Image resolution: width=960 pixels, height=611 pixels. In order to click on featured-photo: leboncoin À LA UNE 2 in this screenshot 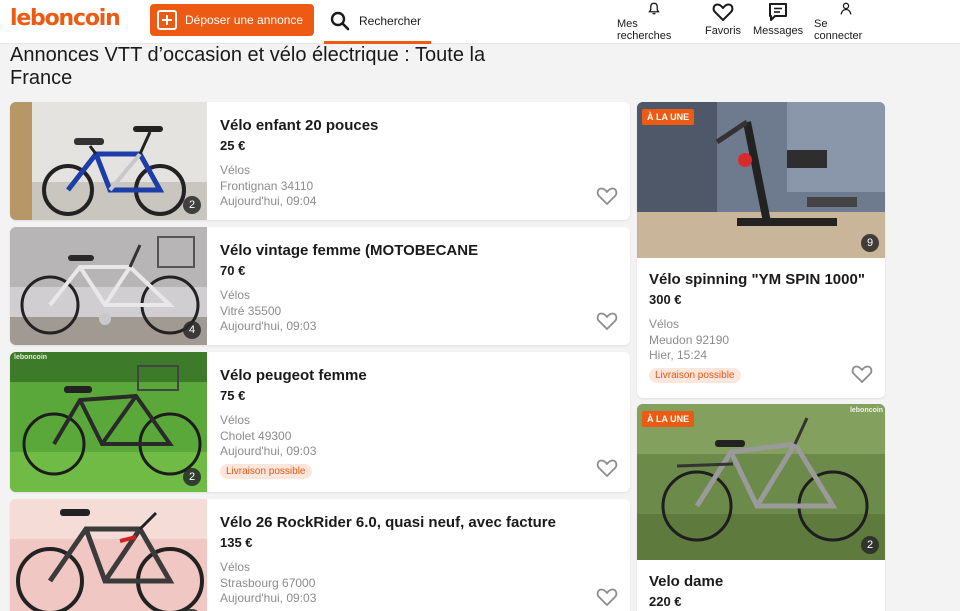, I will do `click(761, 482)`.